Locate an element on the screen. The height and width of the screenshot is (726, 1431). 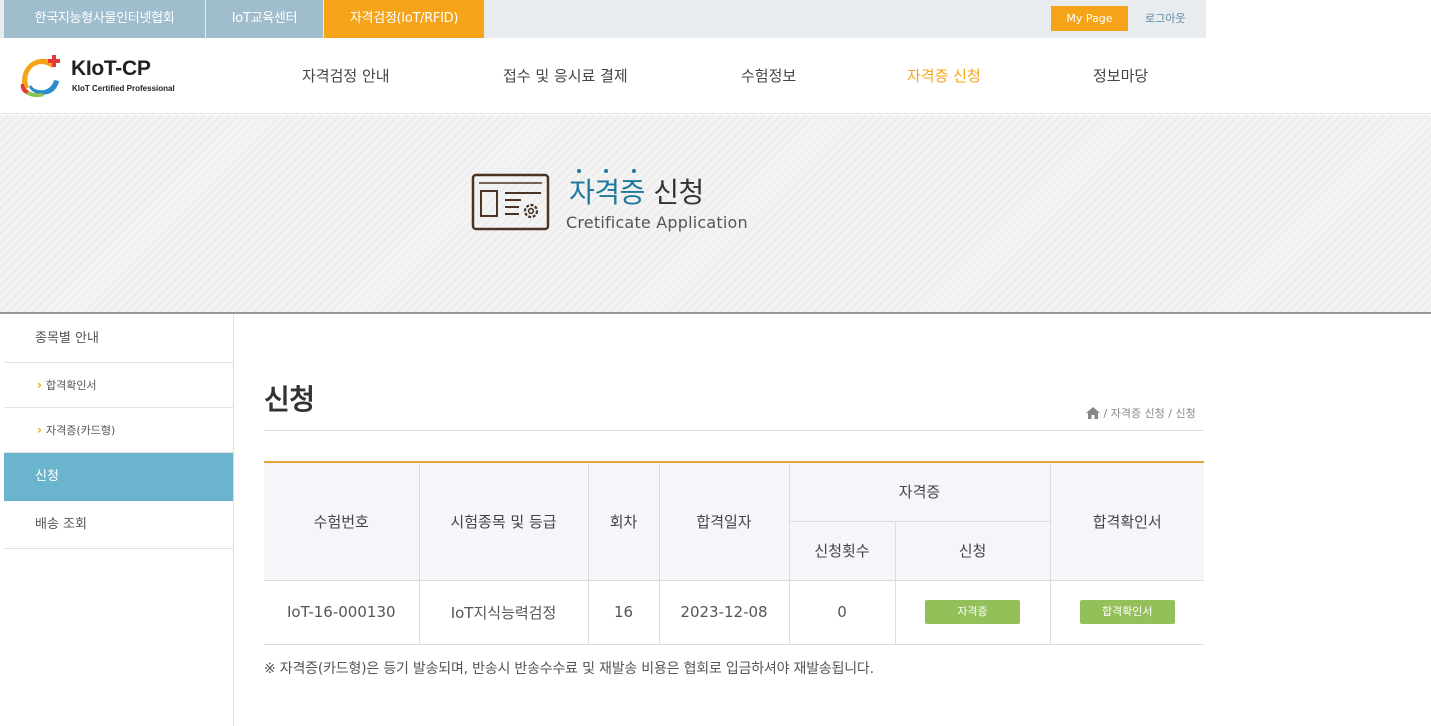
sidebar-item-label: 배송 조회 is located at coordinates (61, 524).